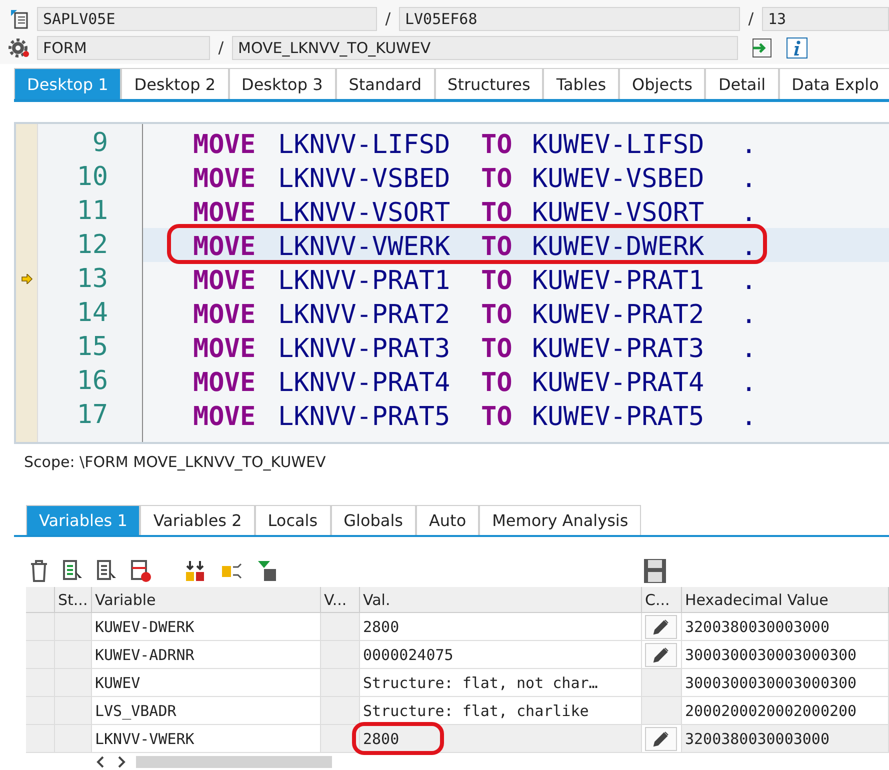  I want to click on table-cell: LKNVV-VWERK, so click(206, 739).